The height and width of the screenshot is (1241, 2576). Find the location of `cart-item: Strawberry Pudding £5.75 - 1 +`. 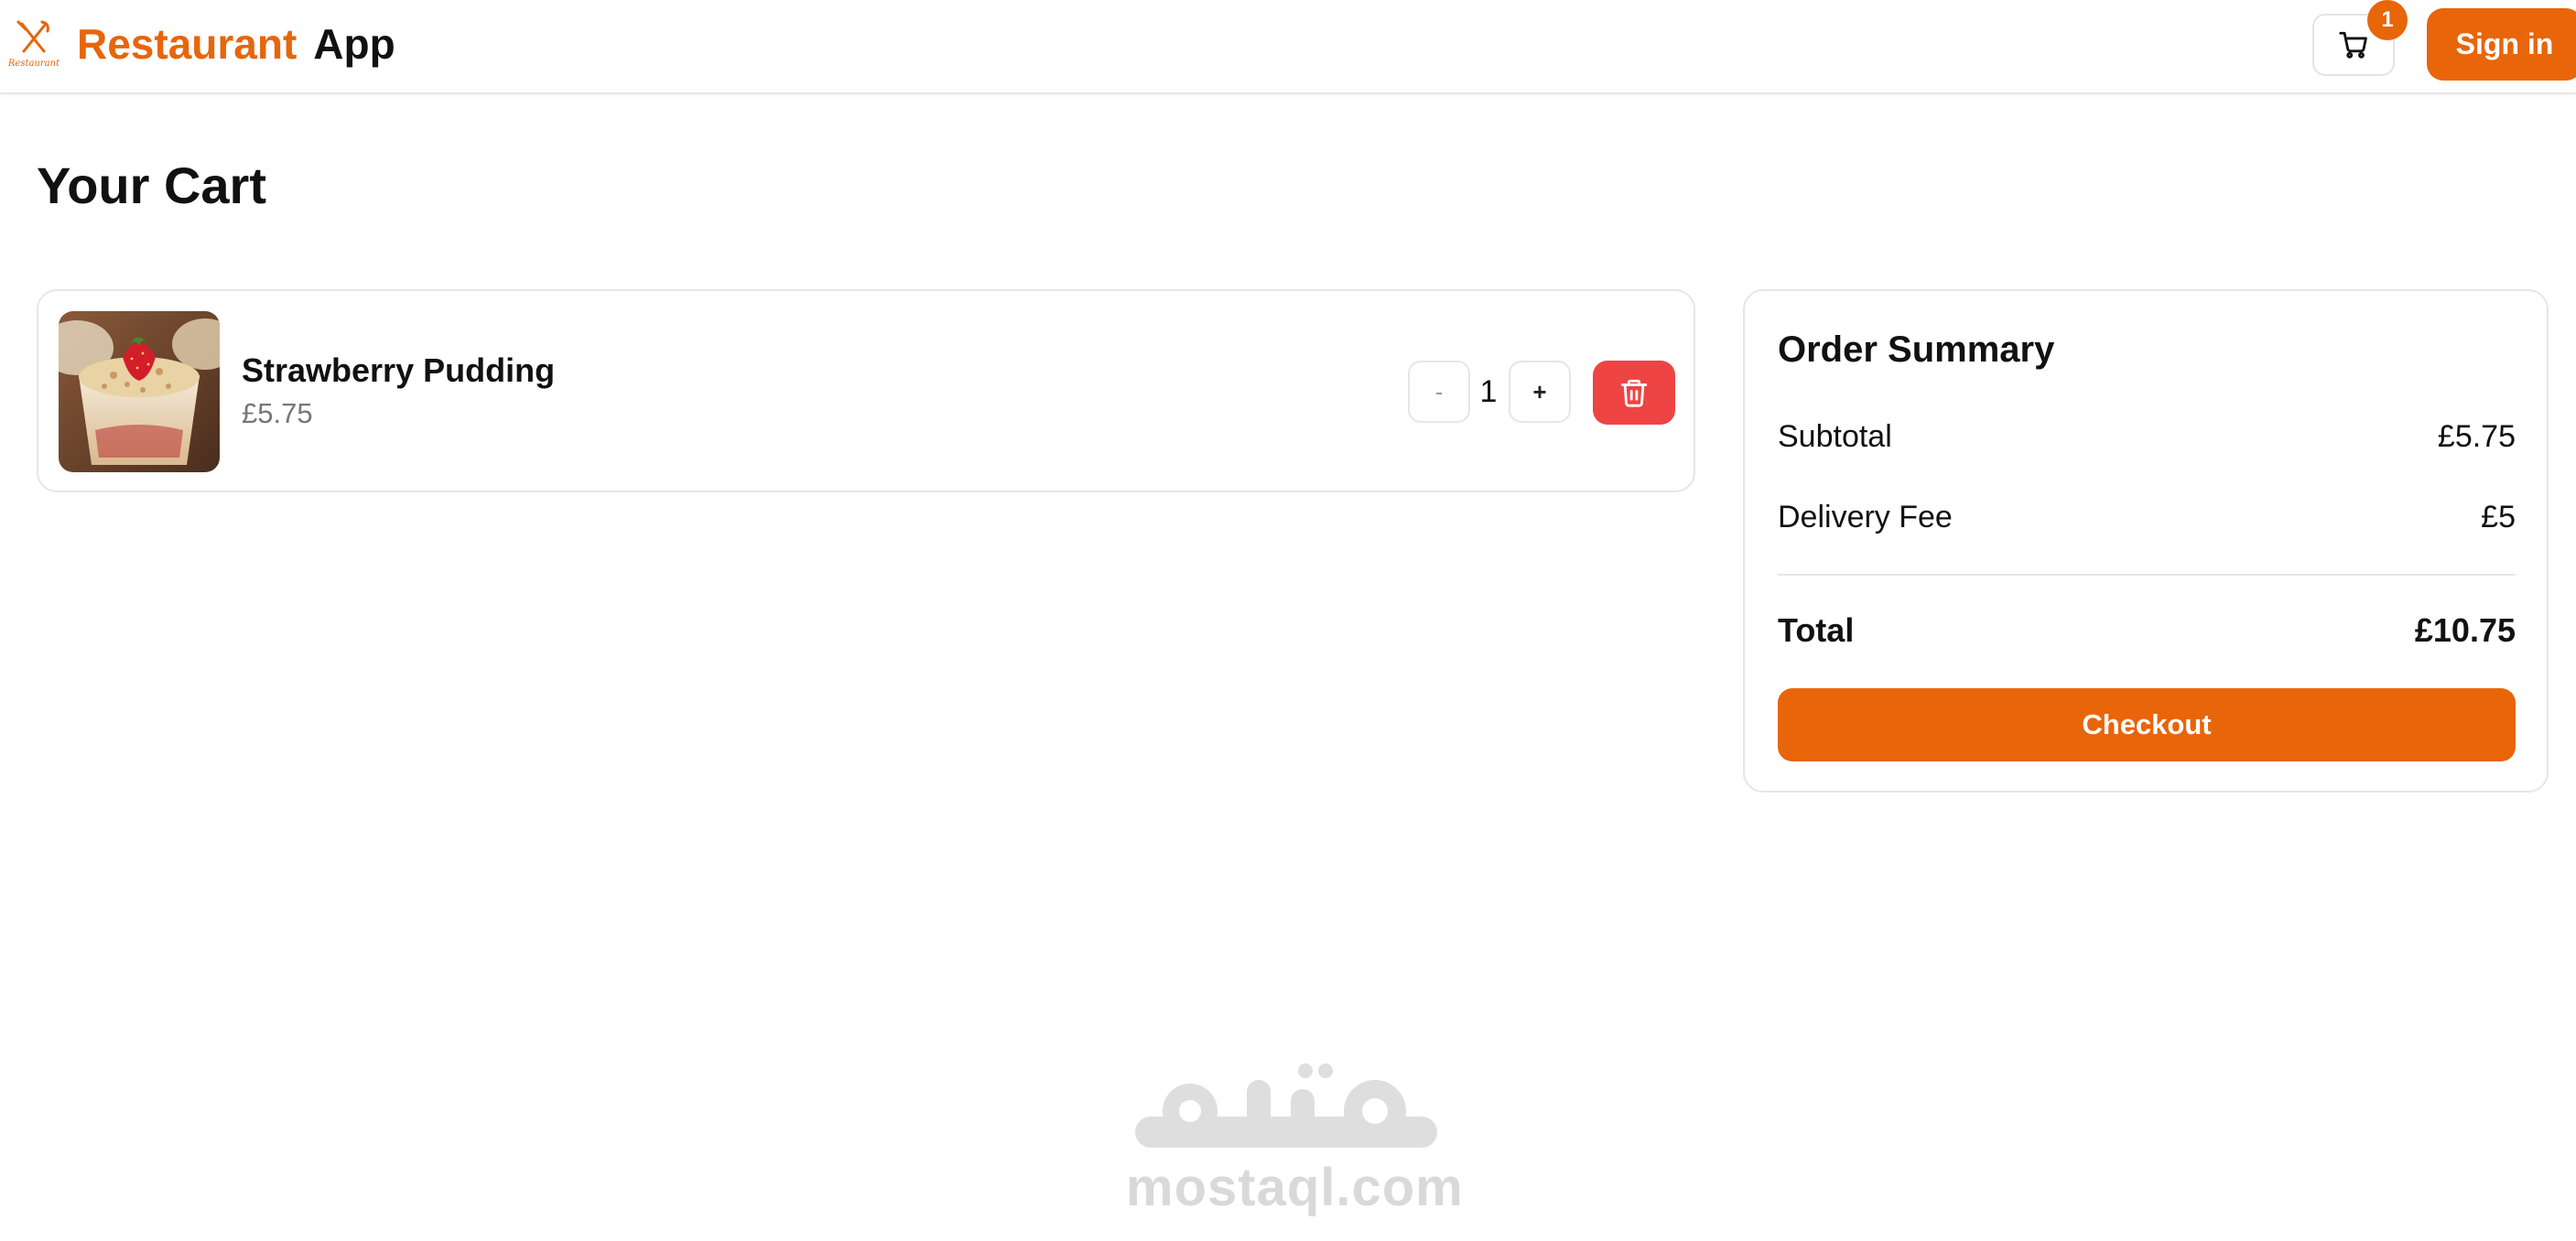

cart-item: Strawberry Pudding £5.75 - 1 + is located at coordinates (866, 390).